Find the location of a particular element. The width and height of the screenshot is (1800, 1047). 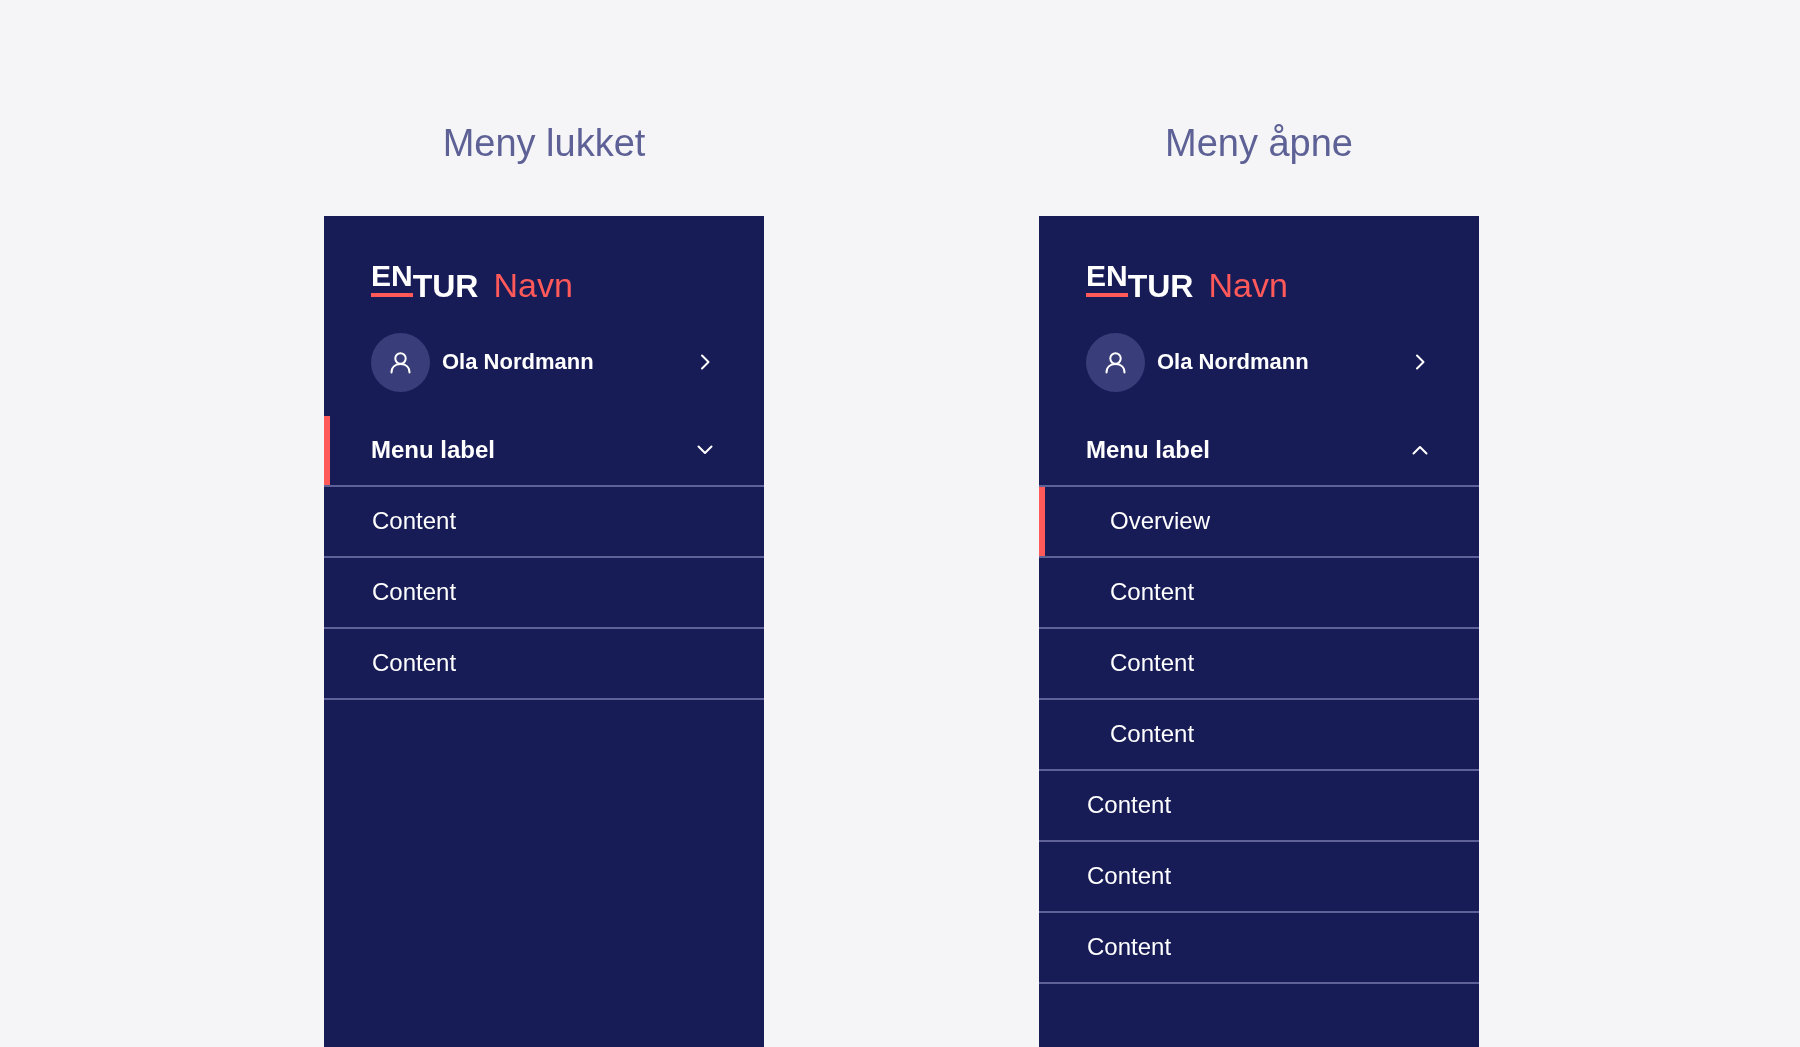

menu-section-toggle: Menu label is located at coordinates (544, 451).